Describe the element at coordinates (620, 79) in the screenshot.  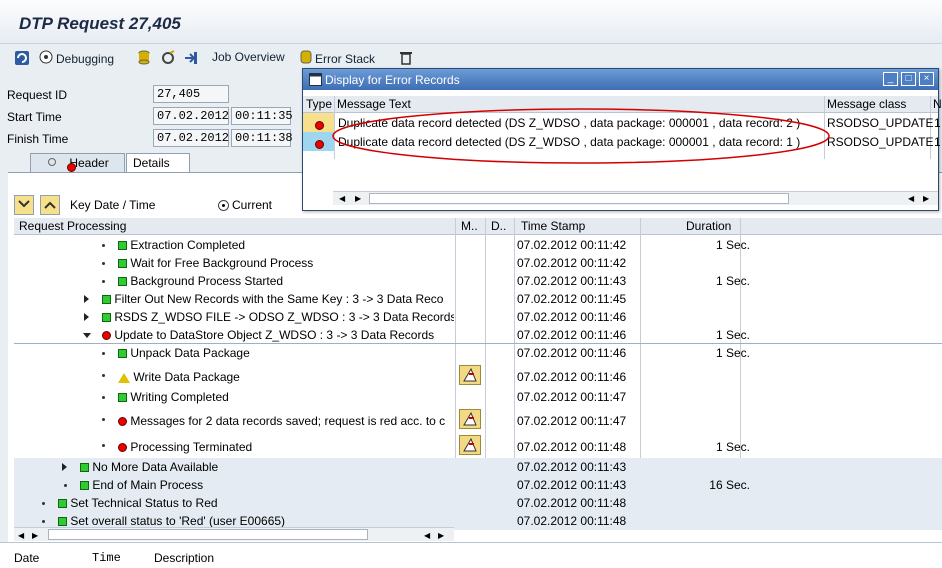
I see `dialog-titlebar: Display for Error Records _ □ ×` at that location.